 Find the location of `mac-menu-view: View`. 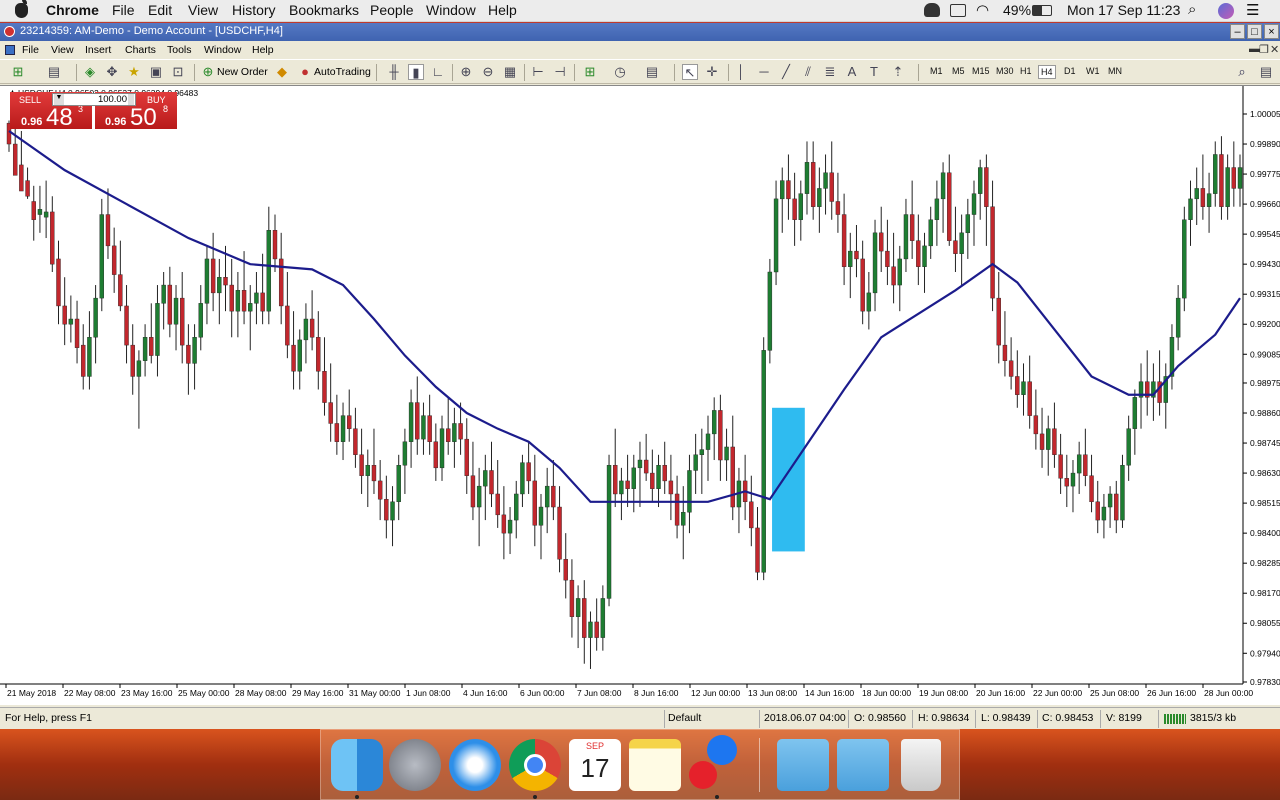

mac-menu-view: View is located at coordinates (203, 10).